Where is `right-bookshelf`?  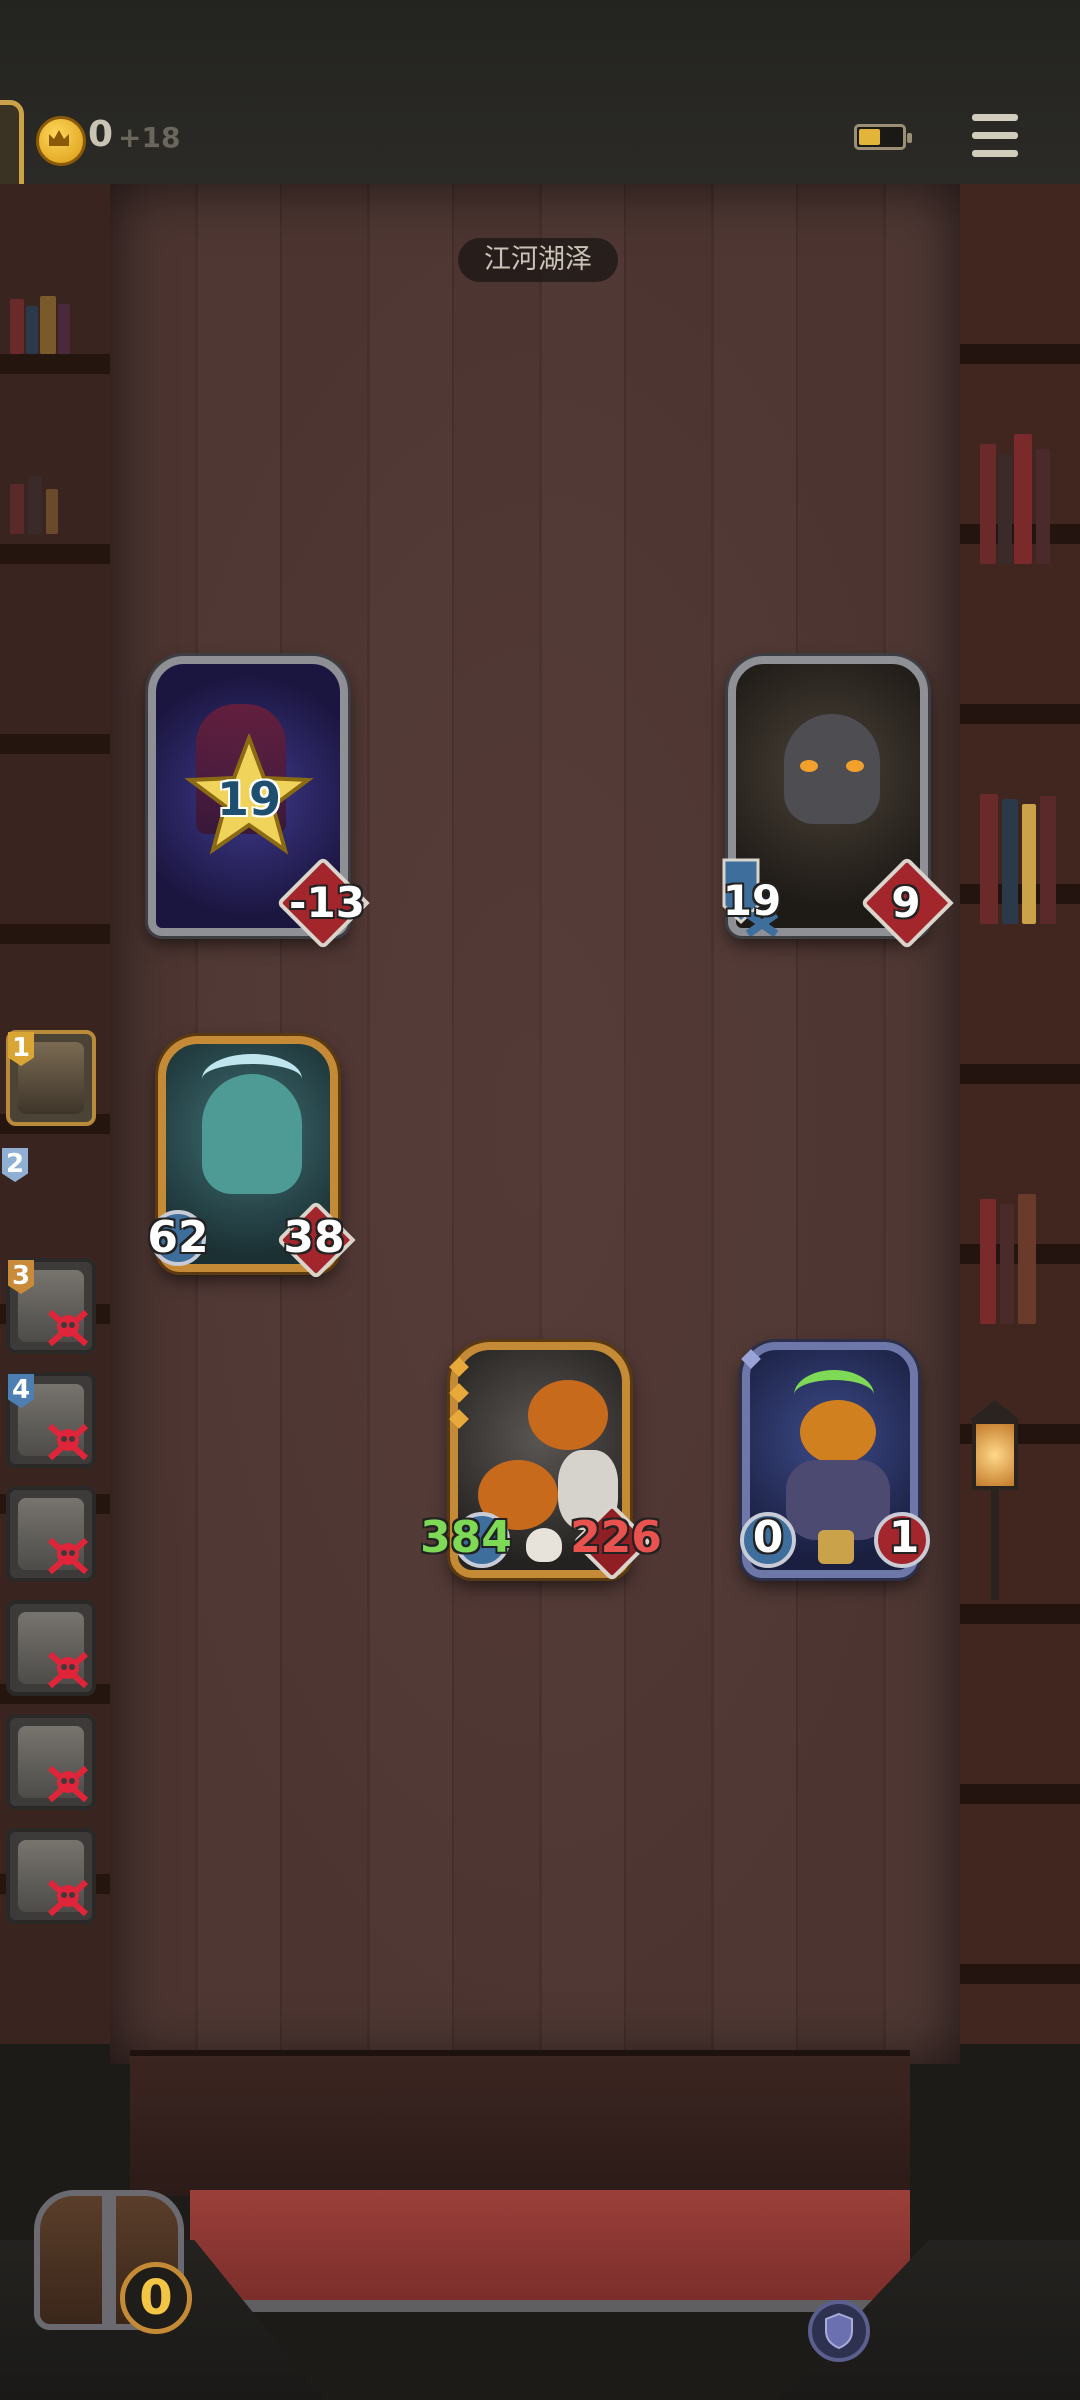 right-bookshelf is located at coordinates (1020, 1114).